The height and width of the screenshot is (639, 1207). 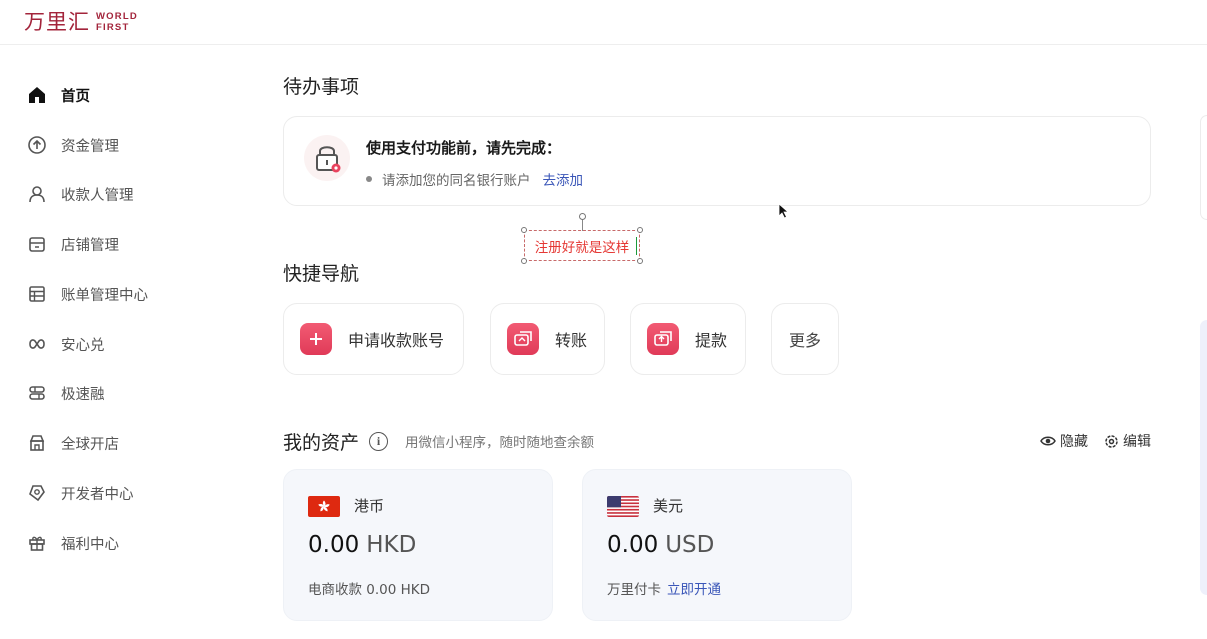 What do you see at coordinates (1111, 441) in the screenshot?
I see `gear-icon` at bounding box center [1111, 441].